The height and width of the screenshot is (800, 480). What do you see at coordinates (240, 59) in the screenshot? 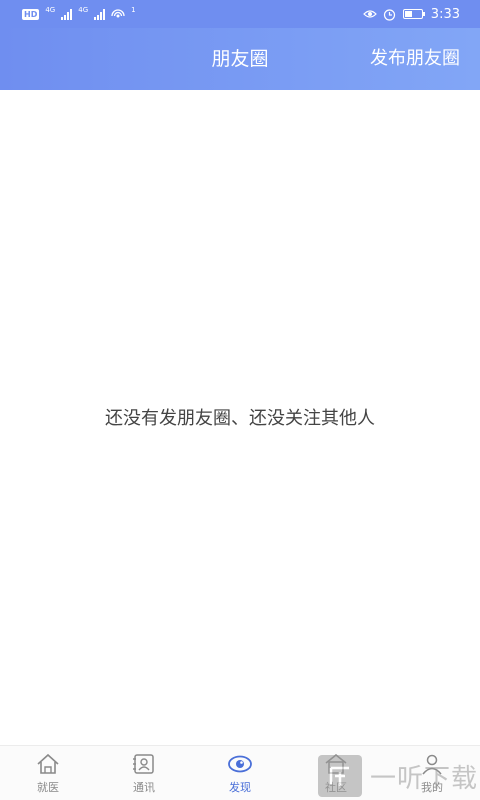
I see `app-header: 朋友圈 发布朋友圈` at bounding box center [240, 59].